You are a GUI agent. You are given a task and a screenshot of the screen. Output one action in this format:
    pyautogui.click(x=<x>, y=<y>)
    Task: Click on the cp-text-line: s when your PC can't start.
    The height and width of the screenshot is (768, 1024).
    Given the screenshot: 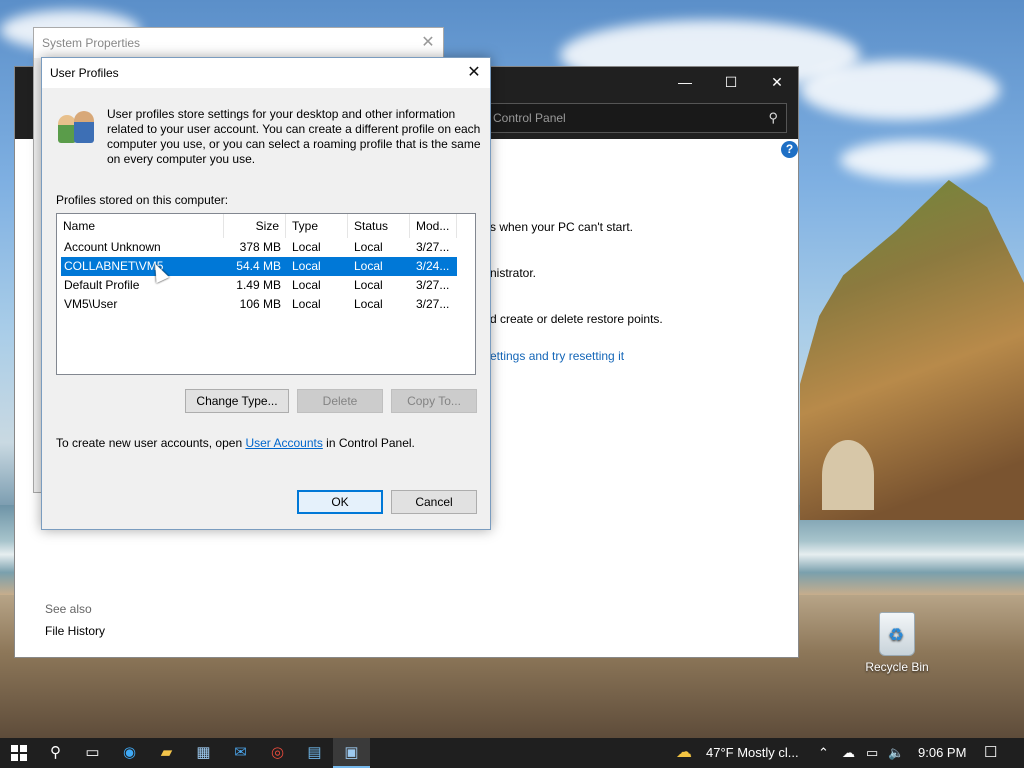 What is the action you would take?
    pyautogui.click(x=562, y=227)
    